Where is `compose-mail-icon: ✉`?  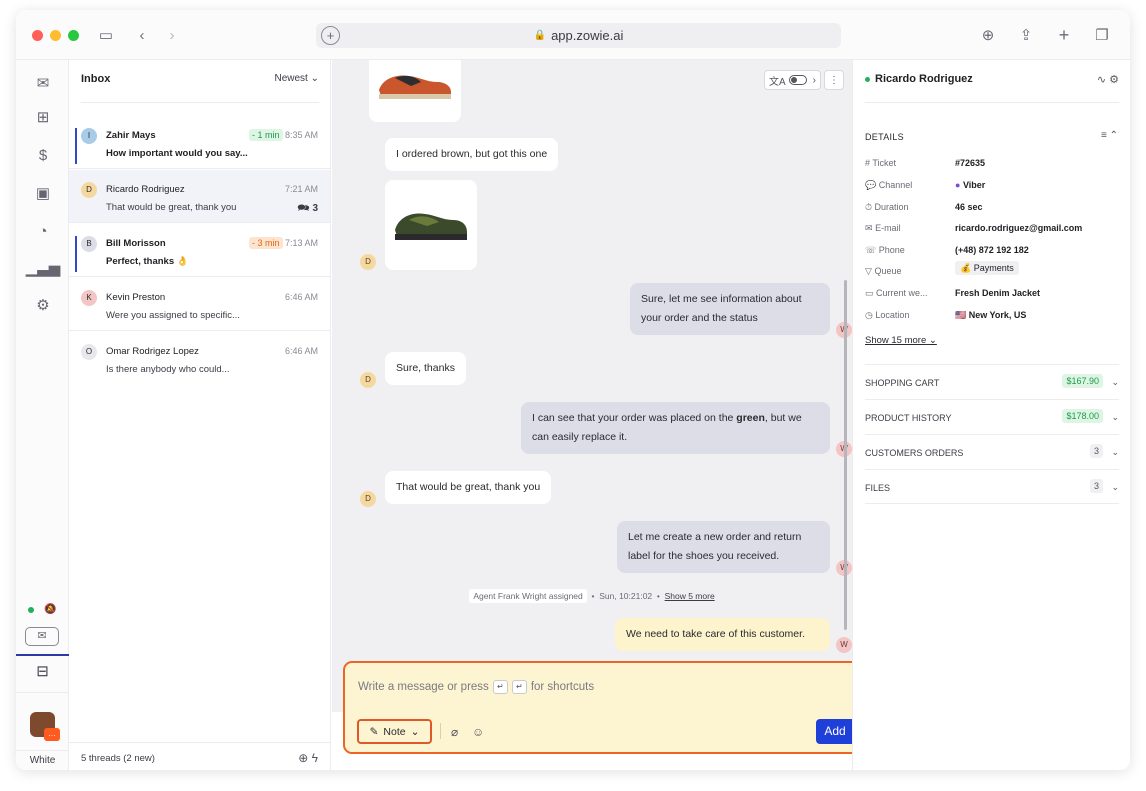
compose-mail-icon: ✉ is located at coordinates (42, 636).